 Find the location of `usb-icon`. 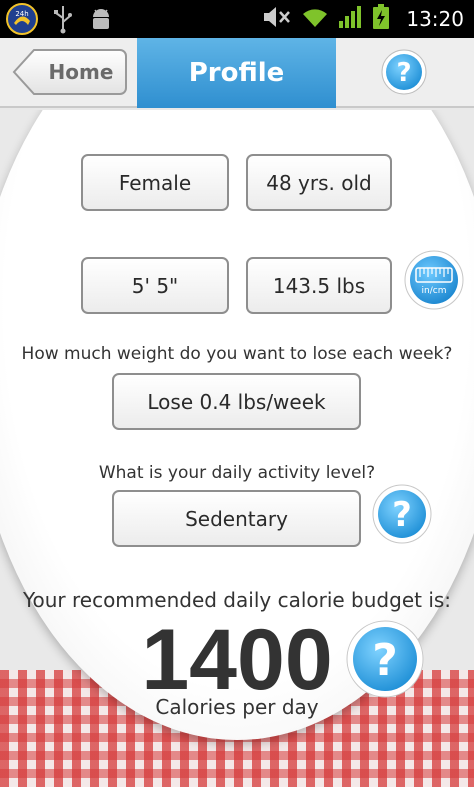

usb-icon is located at coordinates (63, 19).